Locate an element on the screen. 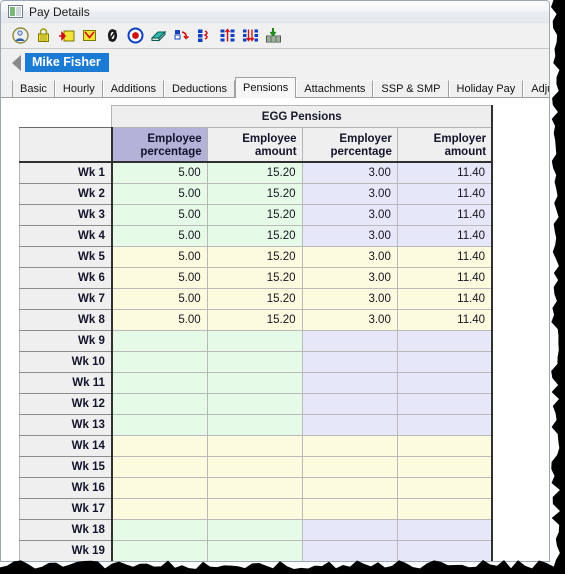  cell-wk-15-employee-percentage is located at coordinates (159, 467).